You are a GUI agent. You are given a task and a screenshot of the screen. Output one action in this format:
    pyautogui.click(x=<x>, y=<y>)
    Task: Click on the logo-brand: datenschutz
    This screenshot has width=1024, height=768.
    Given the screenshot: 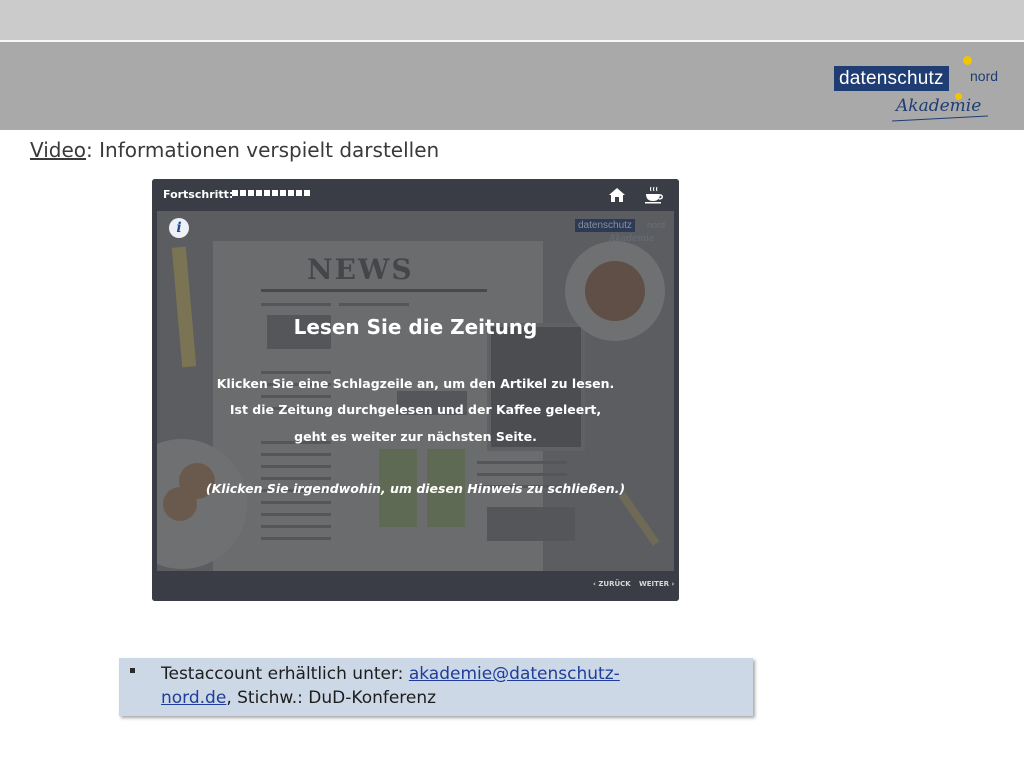 What is the action you would take?
    pyautogui.click(x=891, y=78)
    